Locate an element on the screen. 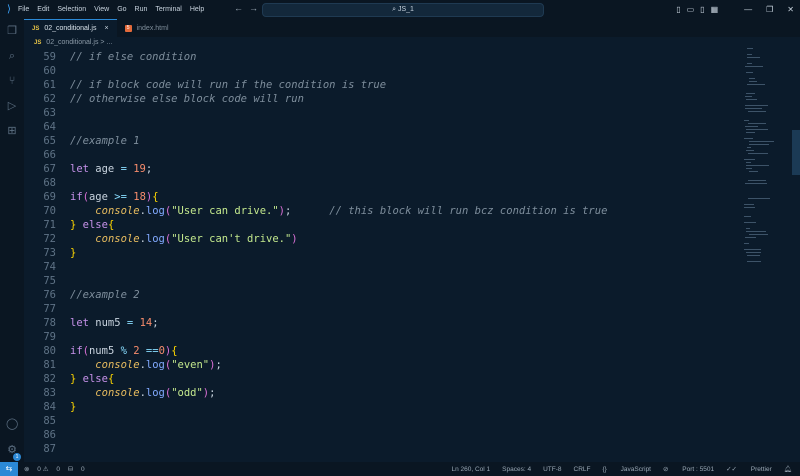  line-number: 71 is located at coordinates (49, 225).